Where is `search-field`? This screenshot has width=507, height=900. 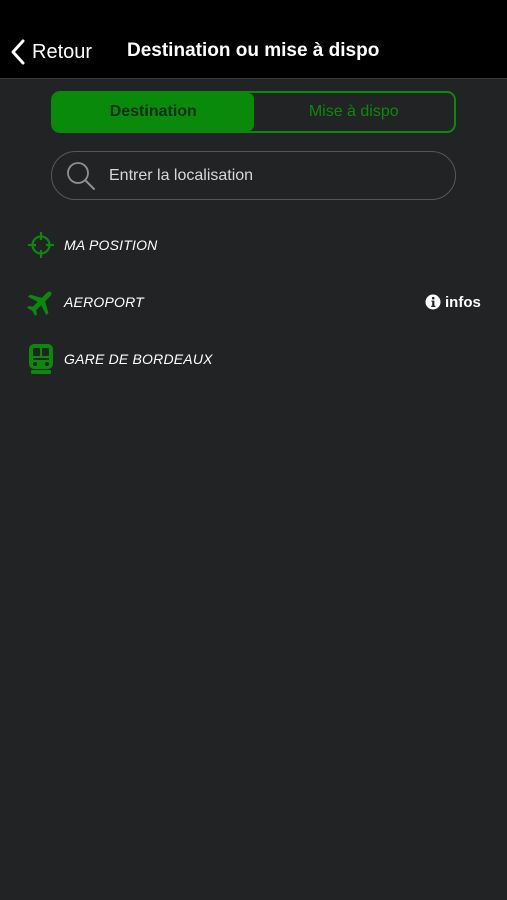
search-field is located at coordinates (253, 175).